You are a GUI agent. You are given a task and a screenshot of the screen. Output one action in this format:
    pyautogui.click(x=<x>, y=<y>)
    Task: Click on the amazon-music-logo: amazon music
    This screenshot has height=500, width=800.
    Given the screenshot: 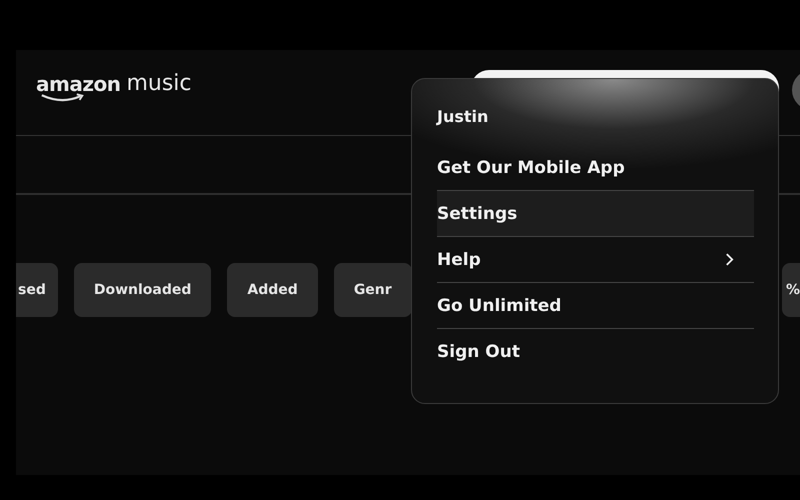 What is the action you would take?
    pyautogui.click(x=114, y=88)
    